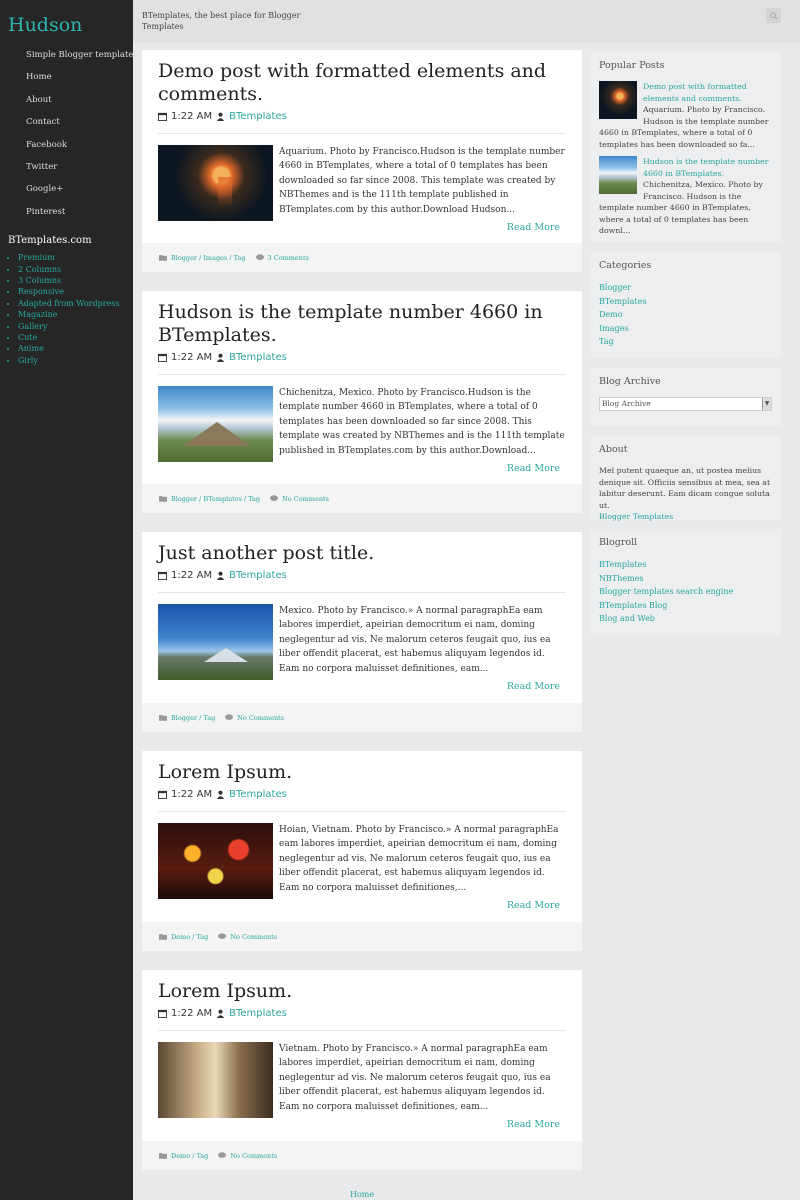 Image resolution: width=800 pixels, height=1200 pixels. I want to click on btemplates-link-responsive: Responsive, so click(75, 291).